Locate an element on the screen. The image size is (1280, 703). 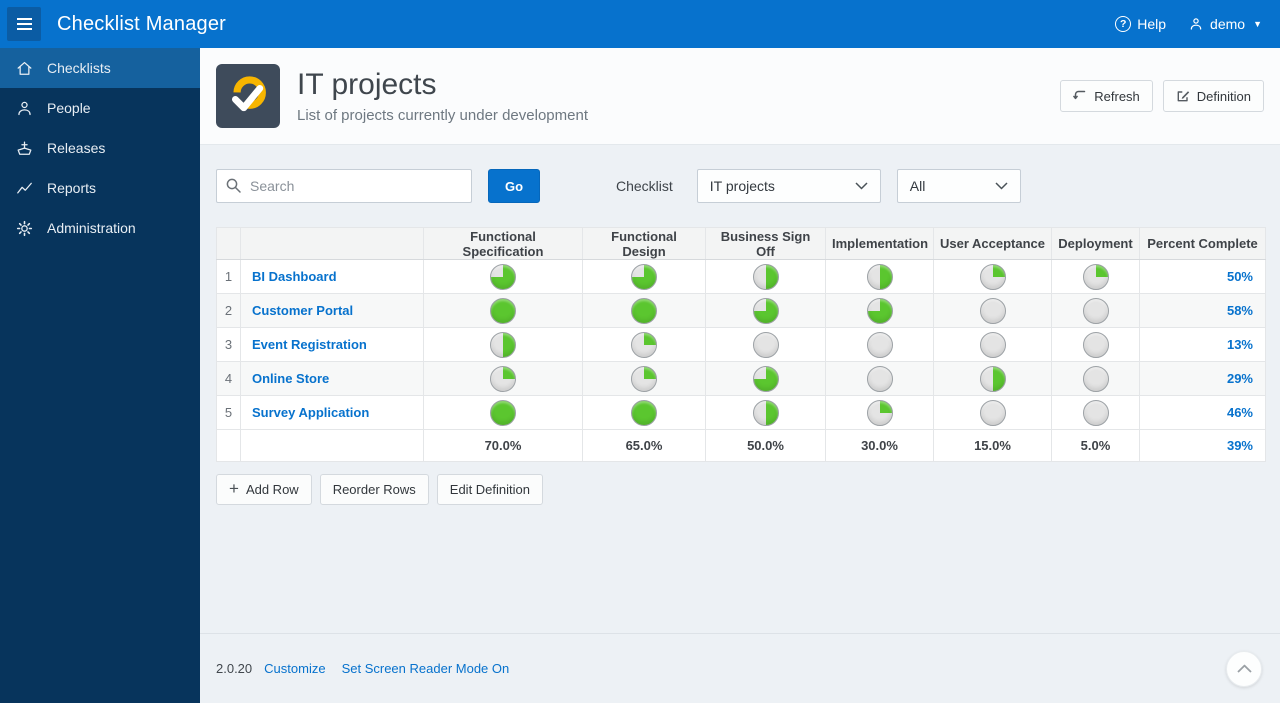
project-name-cell: Customer Portal is located at coordinates (332, 310).